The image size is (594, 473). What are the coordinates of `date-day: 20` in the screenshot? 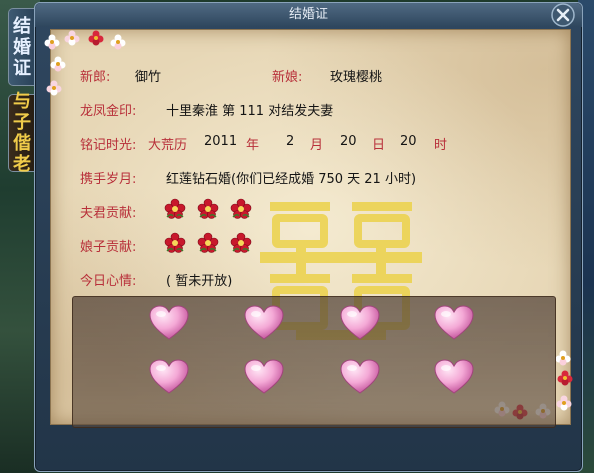 It's located at (348, 141).